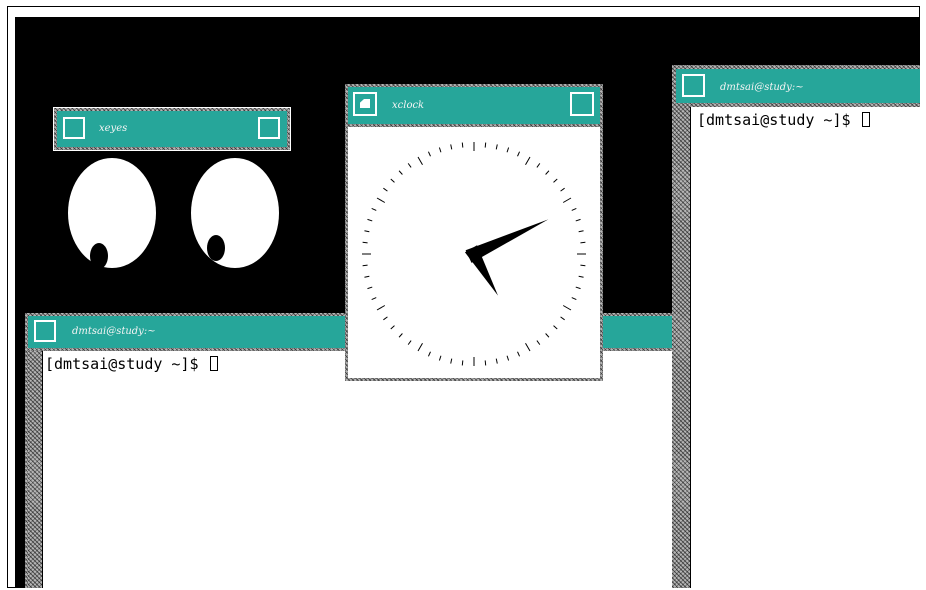  Describe the element at coordinates (762, 87) in the screenshot. I see `terminal-right-title: dmtsai@study:~` at that location.